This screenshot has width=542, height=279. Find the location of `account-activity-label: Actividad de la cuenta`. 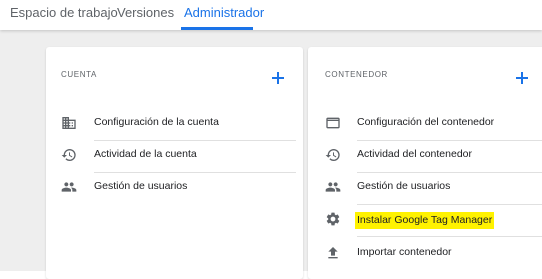

account-activity-label: Actividad de la cuenta is located at coordinates (145, 154).